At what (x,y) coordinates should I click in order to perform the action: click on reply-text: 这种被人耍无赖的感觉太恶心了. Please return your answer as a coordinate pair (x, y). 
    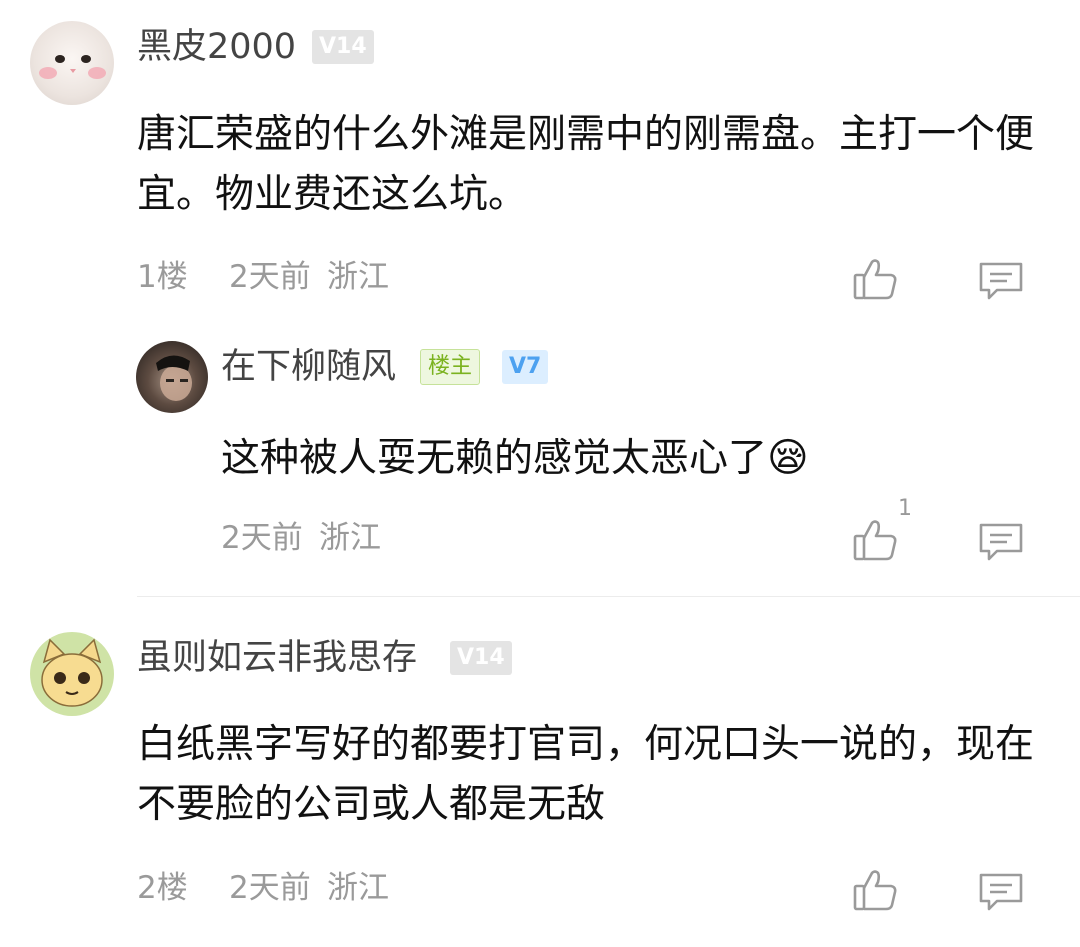
    Looking at the image, I should click on (494, 458).